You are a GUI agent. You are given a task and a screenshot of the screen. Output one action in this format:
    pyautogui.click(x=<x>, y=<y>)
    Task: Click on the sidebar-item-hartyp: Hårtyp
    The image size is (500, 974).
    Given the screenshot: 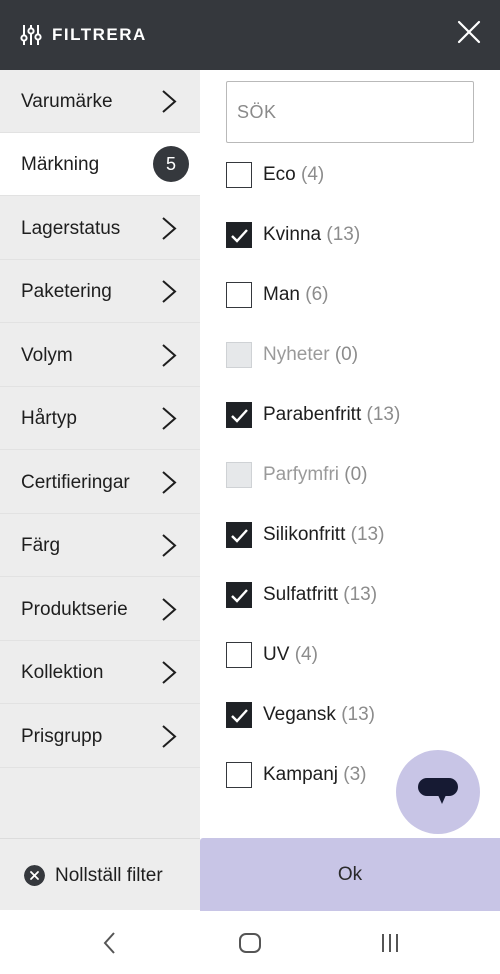 What is the action you would take?
    pyautogui.click(x=100, y=418)
    